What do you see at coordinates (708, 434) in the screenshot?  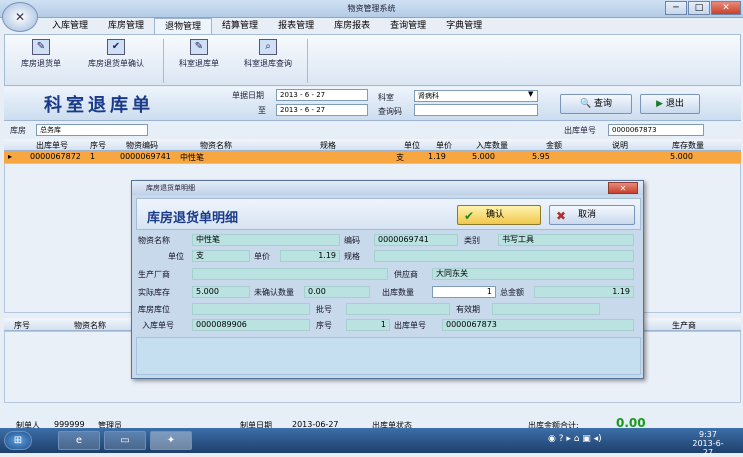 I see `clock-time: 9:37` at bounding box center [708, 434].